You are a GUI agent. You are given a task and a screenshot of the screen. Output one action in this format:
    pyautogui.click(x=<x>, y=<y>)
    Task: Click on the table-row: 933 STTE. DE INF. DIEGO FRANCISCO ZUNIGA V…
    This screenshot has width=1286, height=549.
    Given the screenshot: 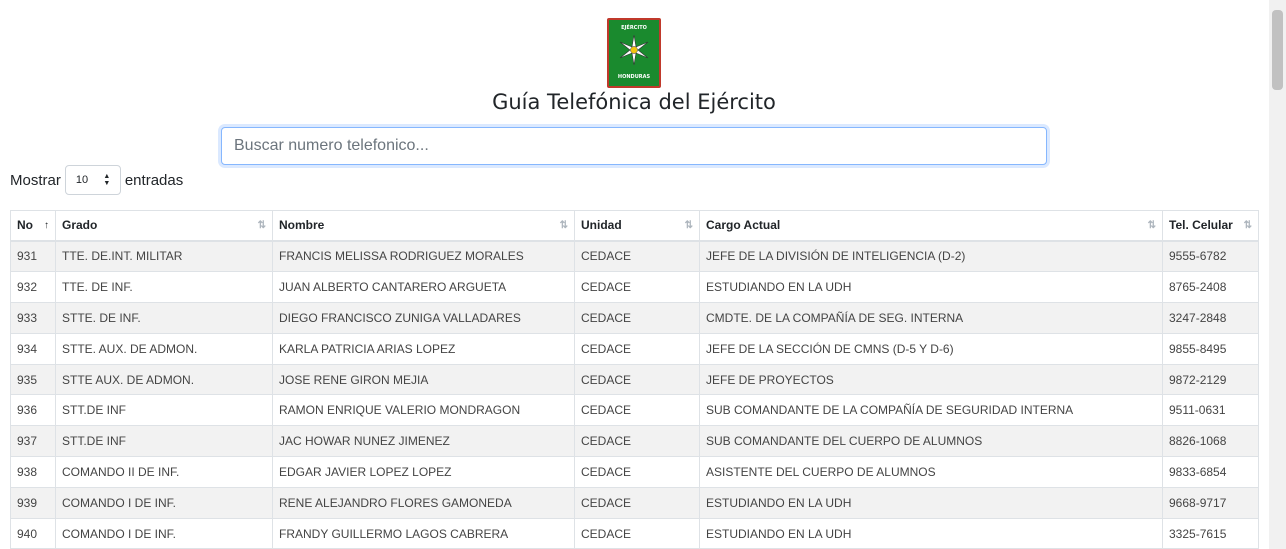 What is the action you would take?
    pyautogui.click(x=634, y=318)
    